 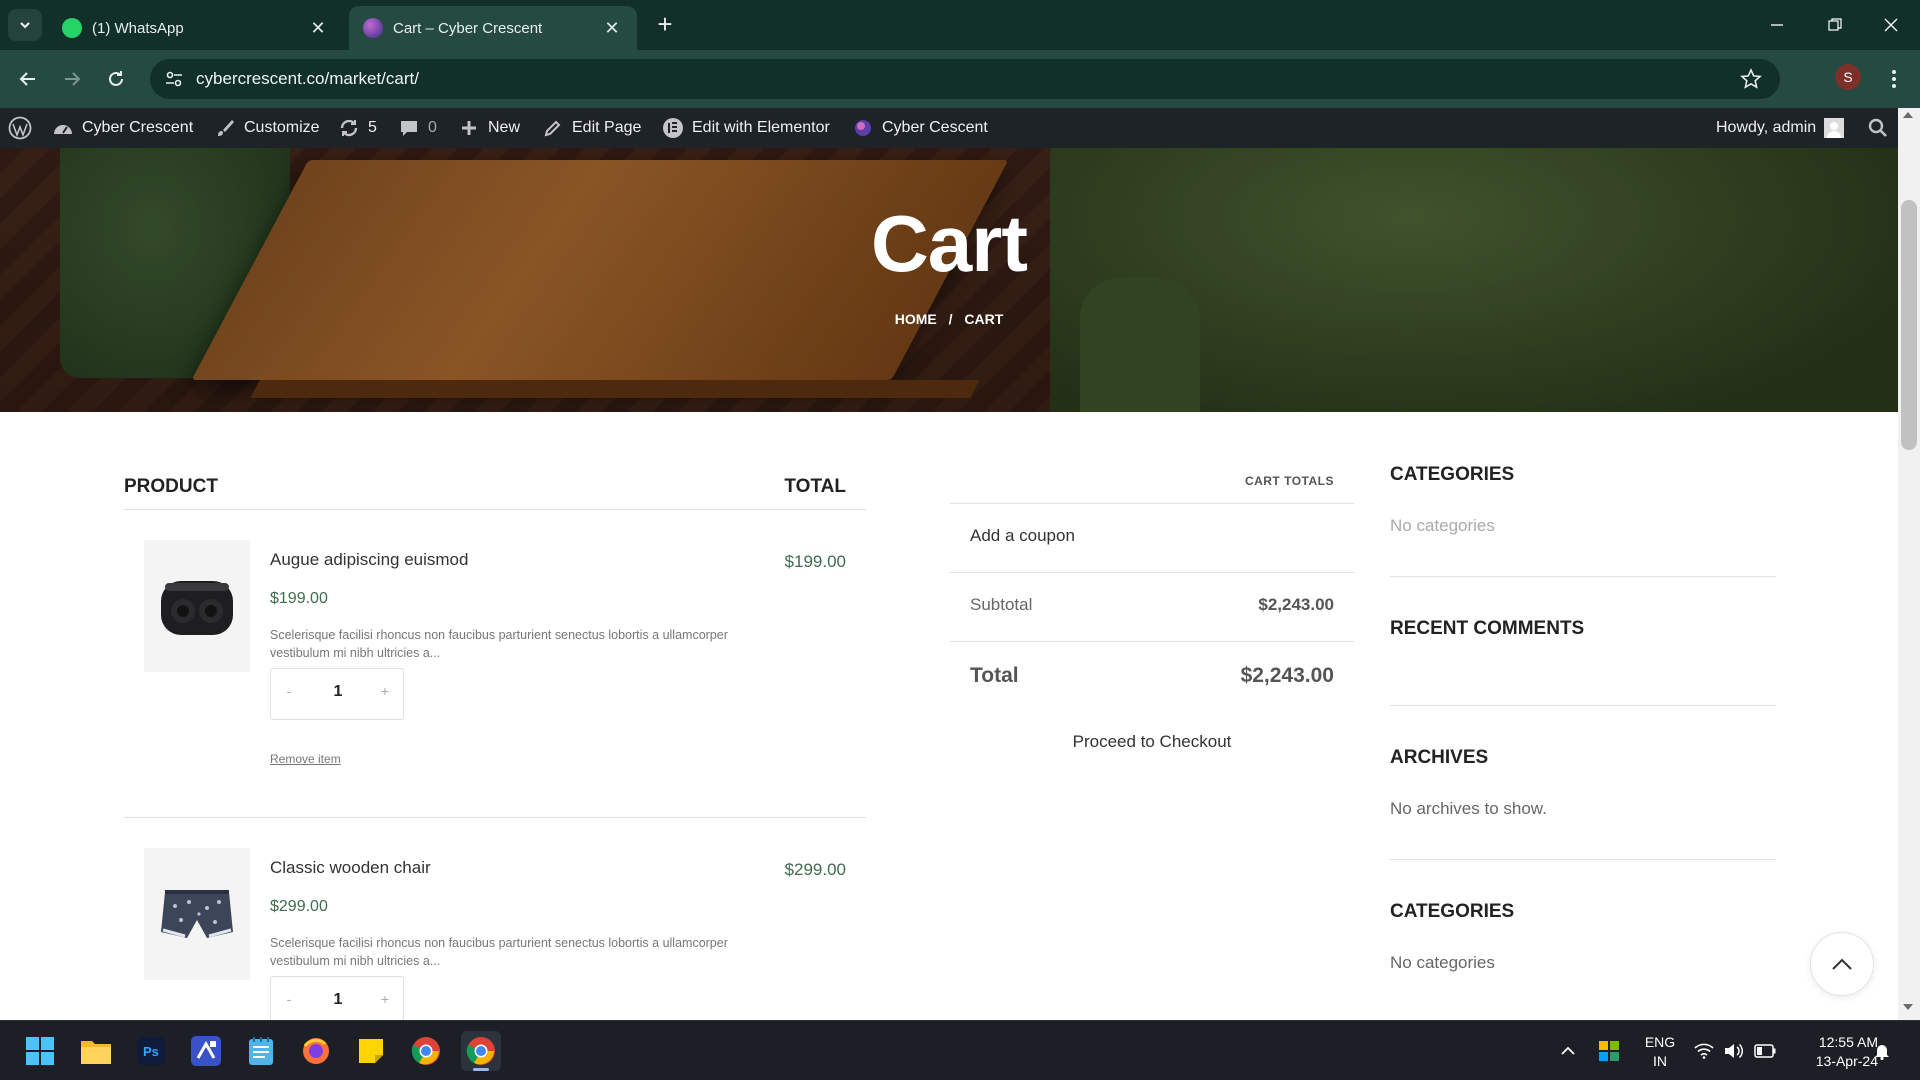 What do you see at coordinates (965, 79) in the screenshot?
I see `address-bar: cybercrescent.co/market/cart/` at bounding box center [965, 79].